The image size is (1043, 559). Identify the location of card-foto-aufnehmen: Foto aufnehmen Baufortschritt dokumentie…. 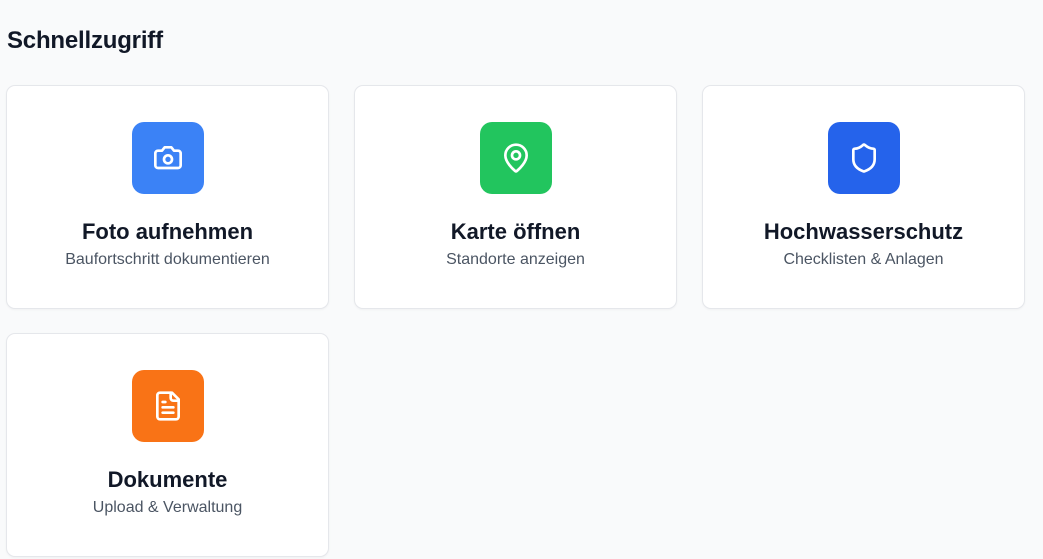
(167, 197).